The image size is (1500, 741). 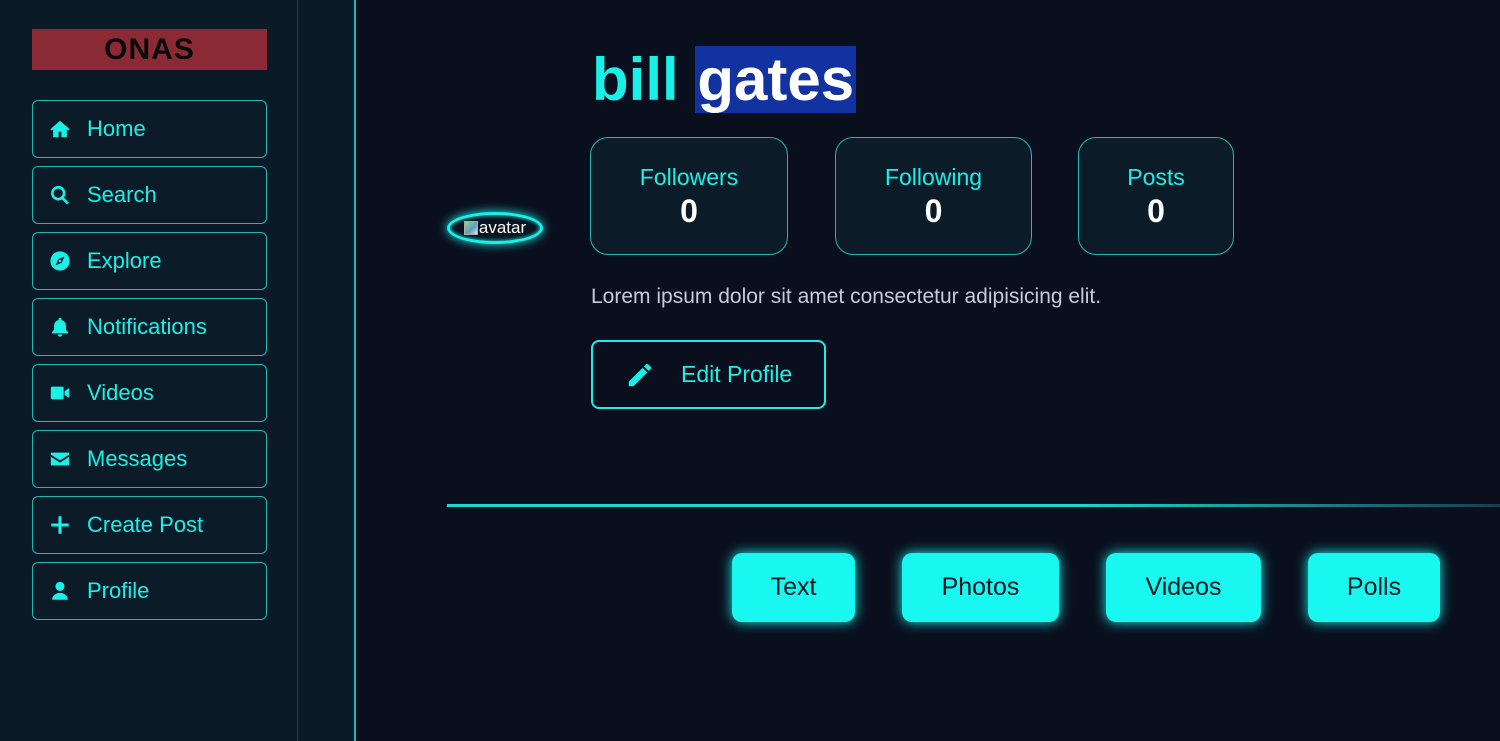 What do you see at coordinates (470, 228) in the screenshot?
I see `broken-image-icon` at bounding box center [470, 228].